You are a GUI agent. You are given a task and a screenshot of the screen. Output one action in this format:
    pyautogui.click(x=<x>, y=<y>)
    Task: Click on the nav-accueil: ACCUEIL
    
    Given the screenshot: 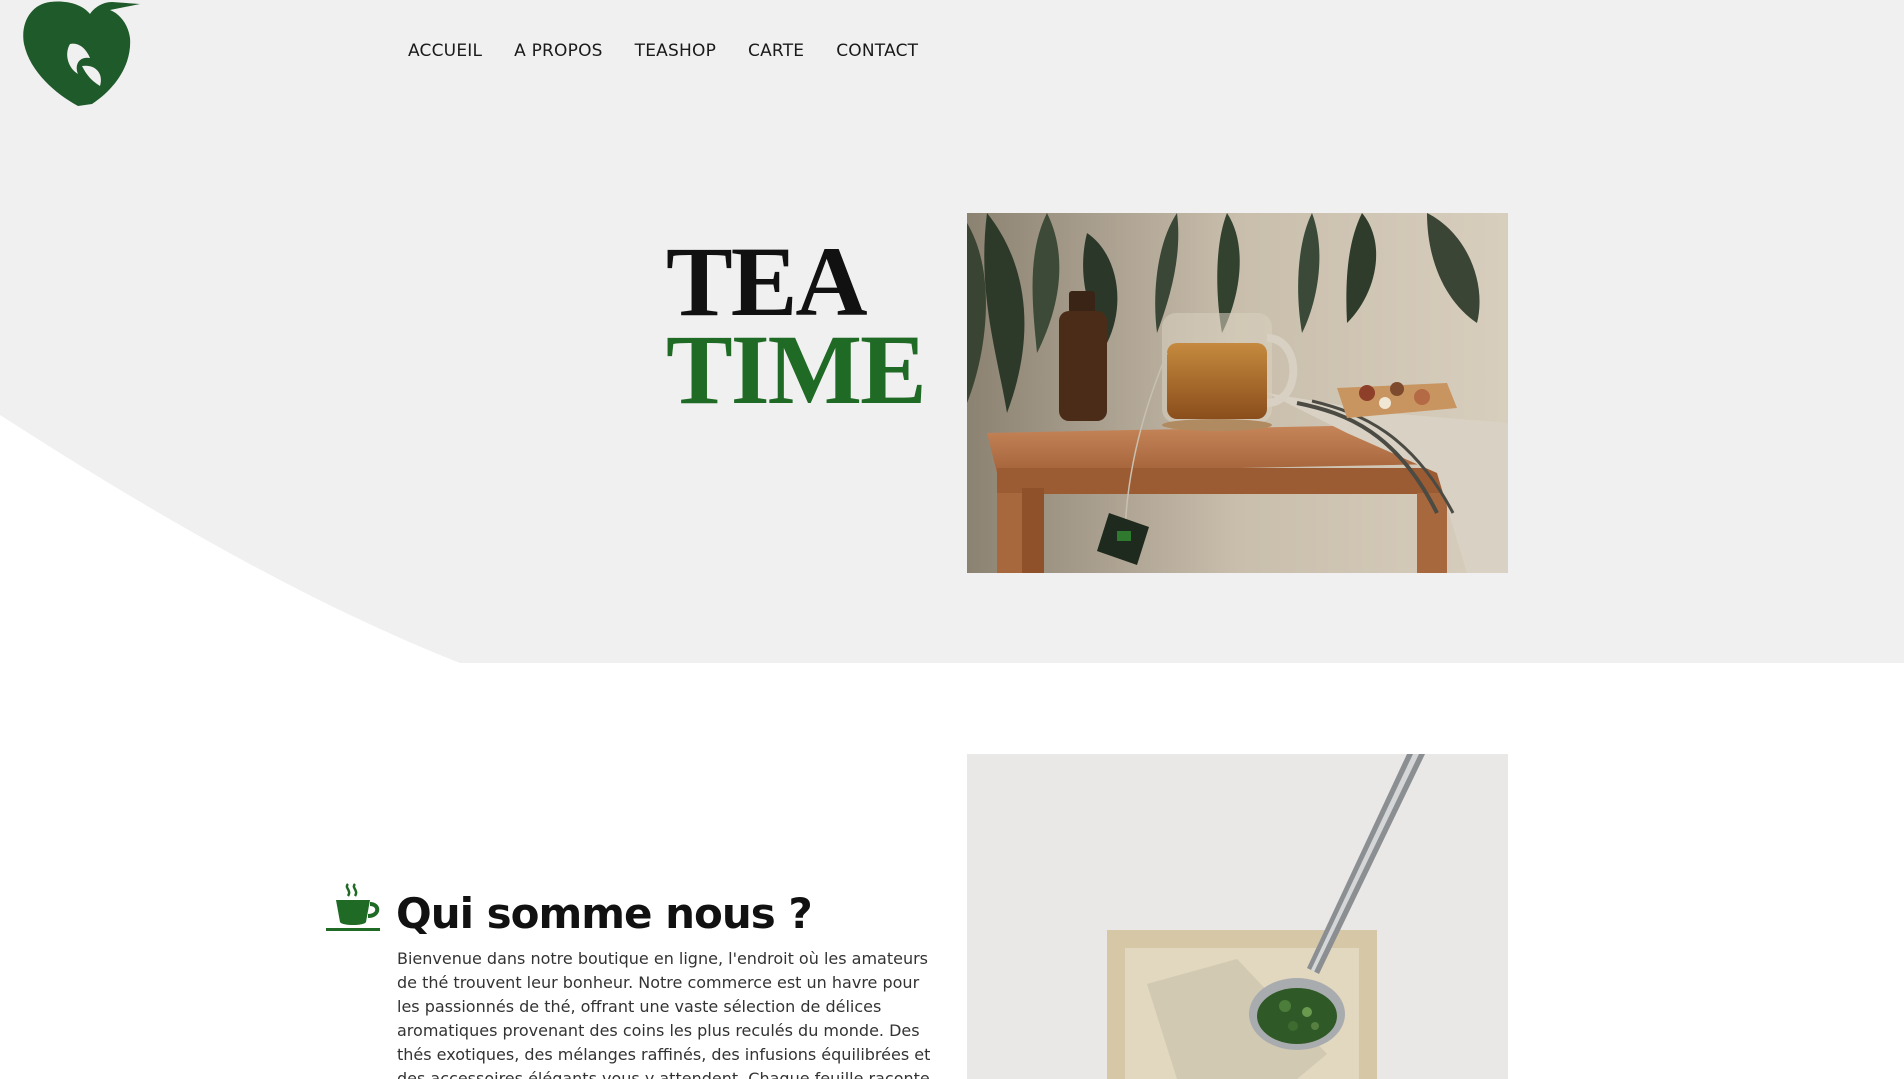 What is the action you would take?
    pyautogui.click(x=445, y=51)
    